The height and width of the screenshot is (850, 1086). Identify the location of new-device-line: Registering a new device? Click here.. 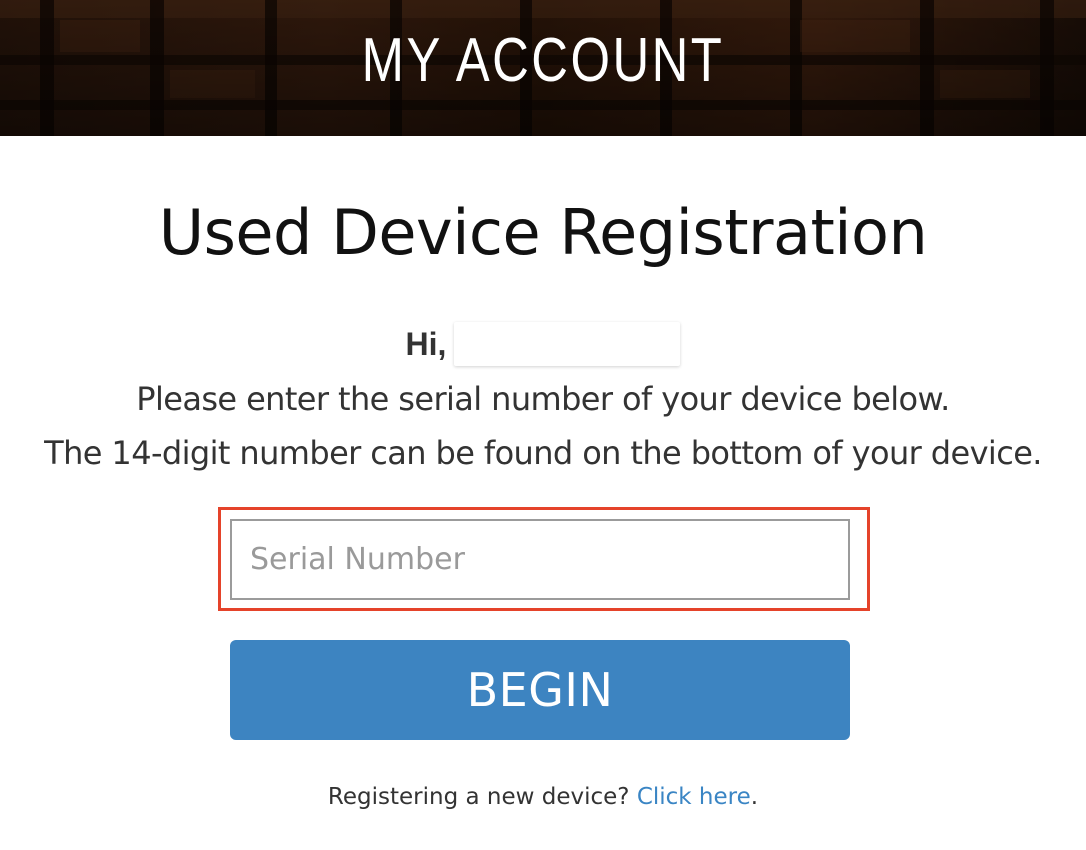
(543, 797).